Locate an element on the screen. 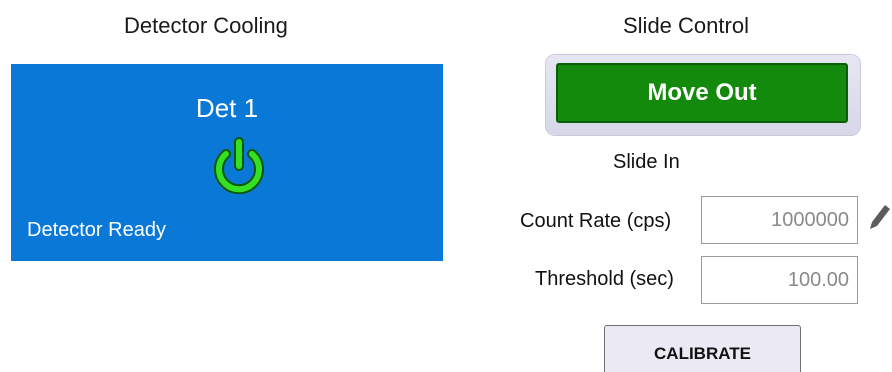 This screenshot has height=372, width=892. power-icon is located at coordinates (239, 167).